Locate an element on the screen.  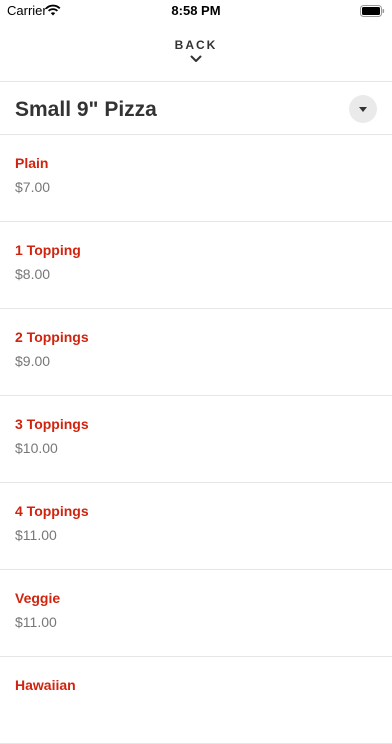
category-header: Small 9" Pizza is located at coordinates (196, 108).